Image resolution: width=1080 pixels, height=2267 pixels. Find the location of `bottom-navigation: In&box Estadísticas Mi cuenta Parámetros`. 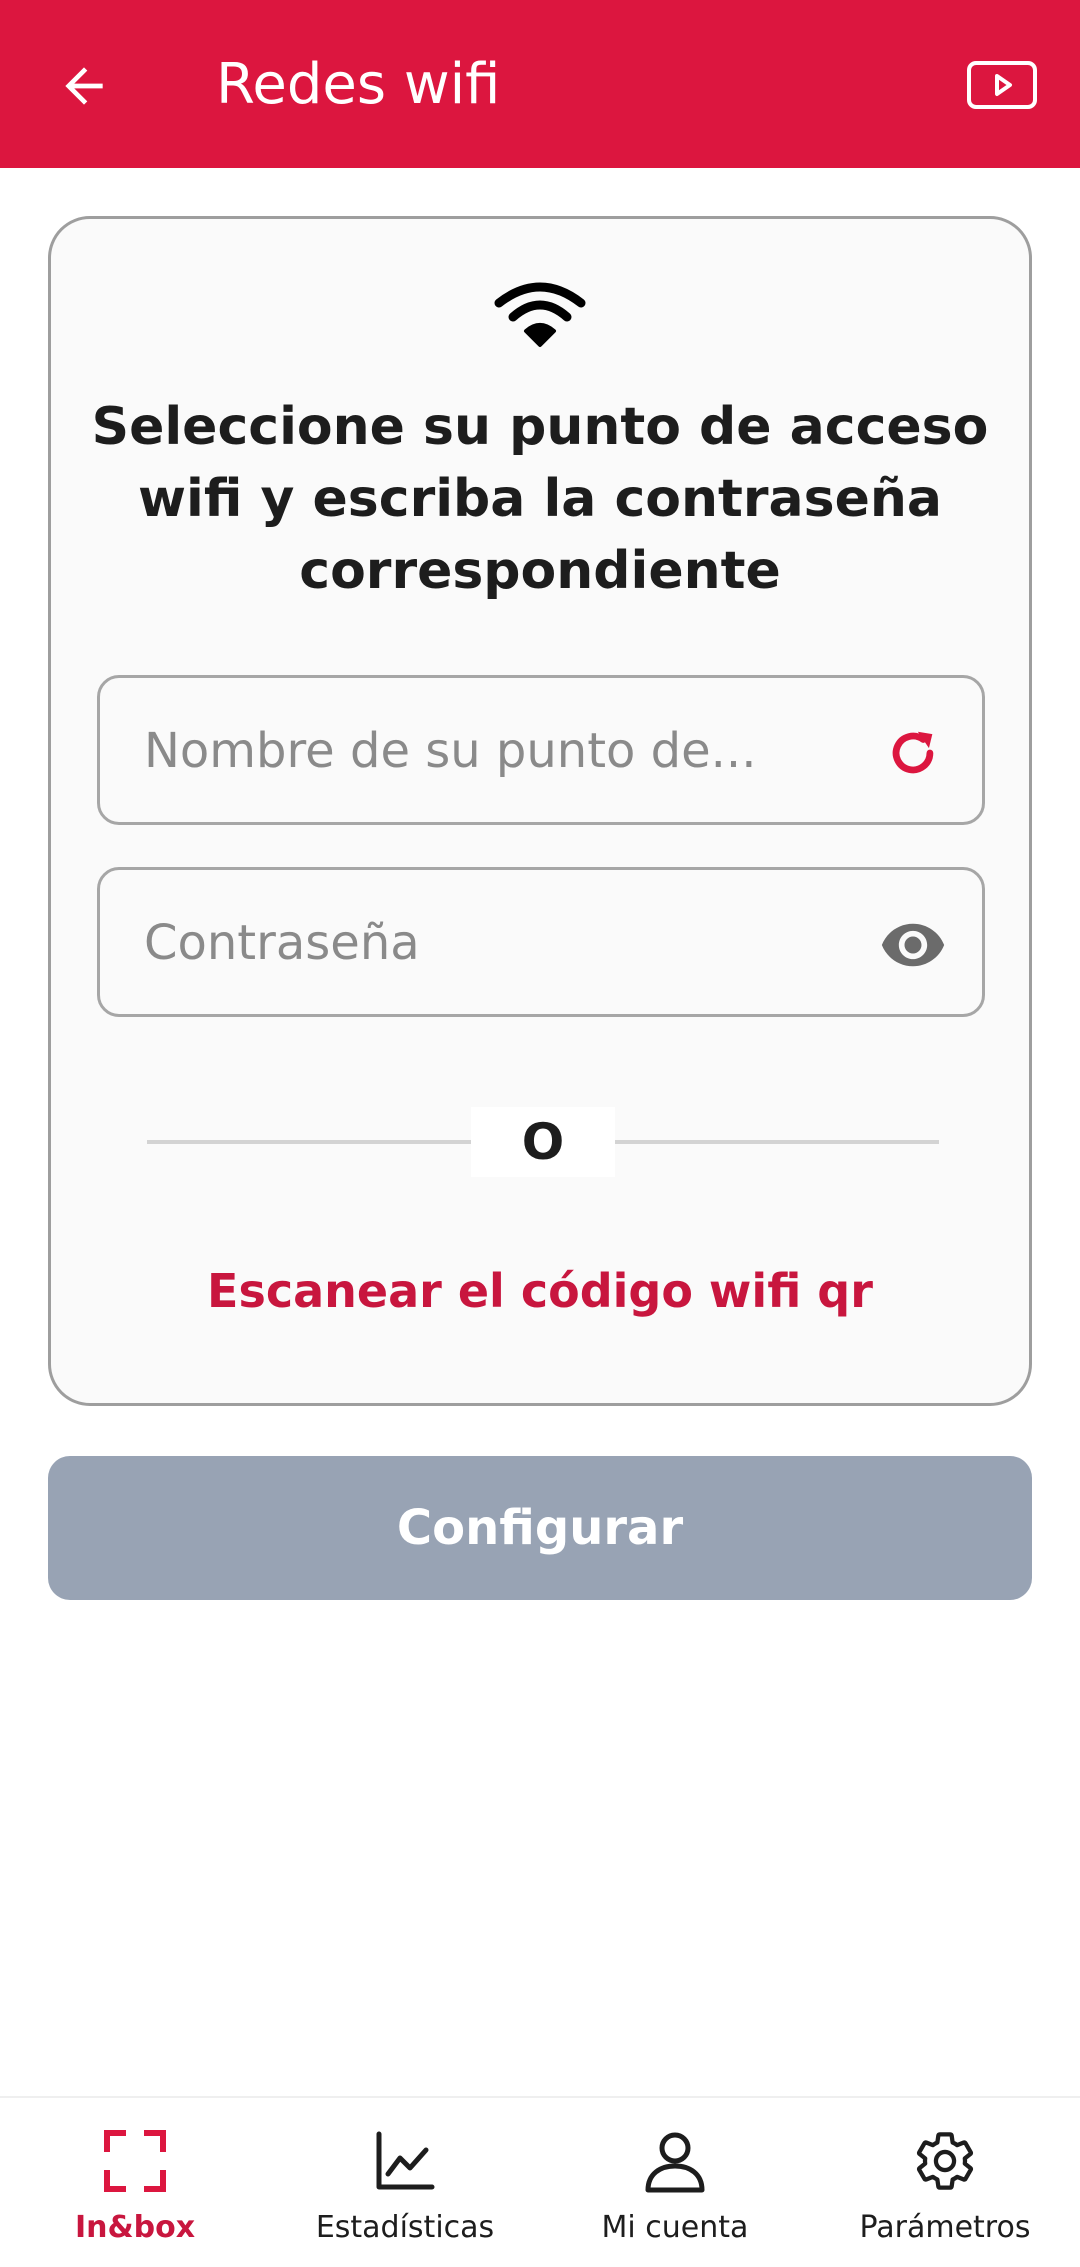

bottom-navigation: In&box Estadísticas Mi cuenta Parámetros is located at coordinates (540, 2181).